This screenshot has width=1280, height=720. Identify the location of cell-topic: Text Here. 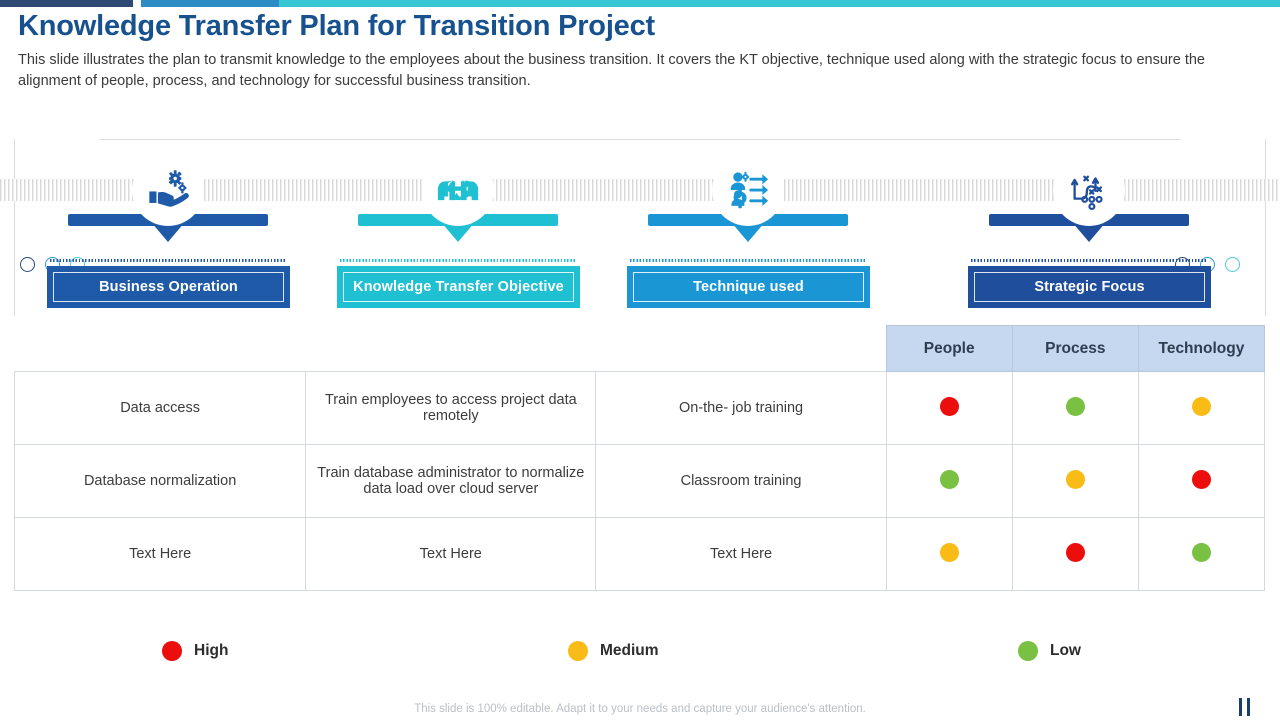
(160, 554).